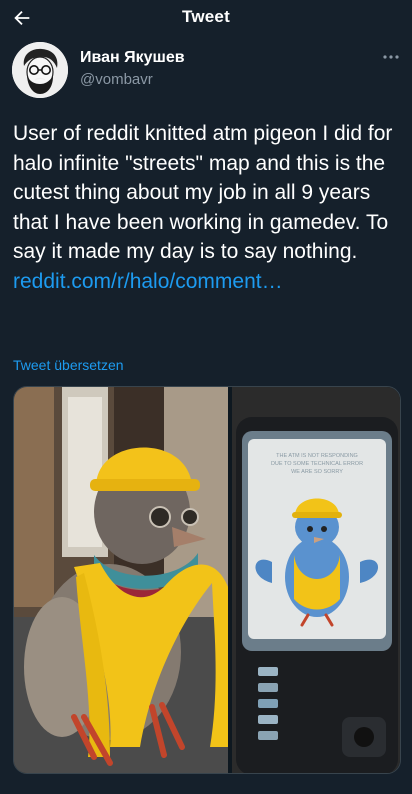  I want to click on more-options-button, so click(391, 57).